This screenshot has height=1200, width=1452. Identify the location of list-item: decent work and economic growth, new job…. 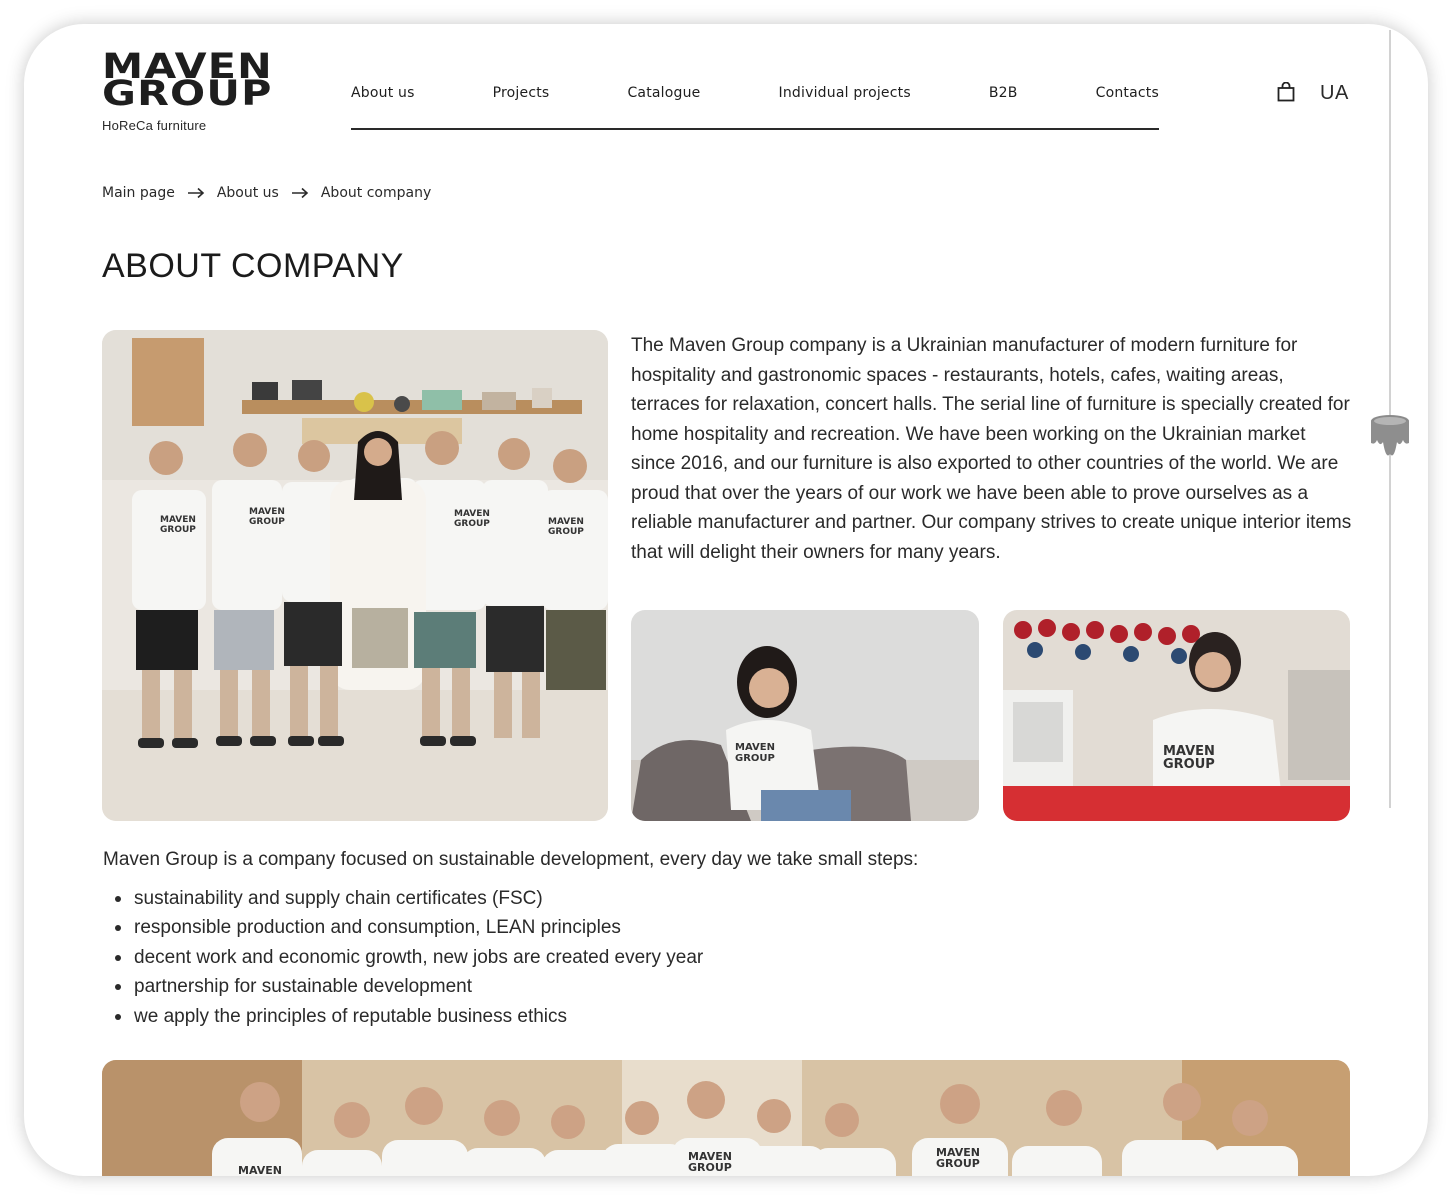
(407, 957).